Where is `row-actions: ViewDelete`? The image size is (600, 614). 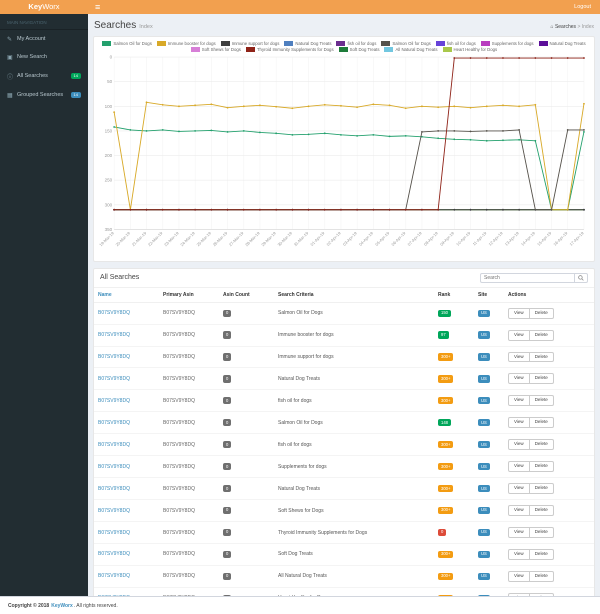
row-actions: ViewDelete is located at coordinates (549, 335).